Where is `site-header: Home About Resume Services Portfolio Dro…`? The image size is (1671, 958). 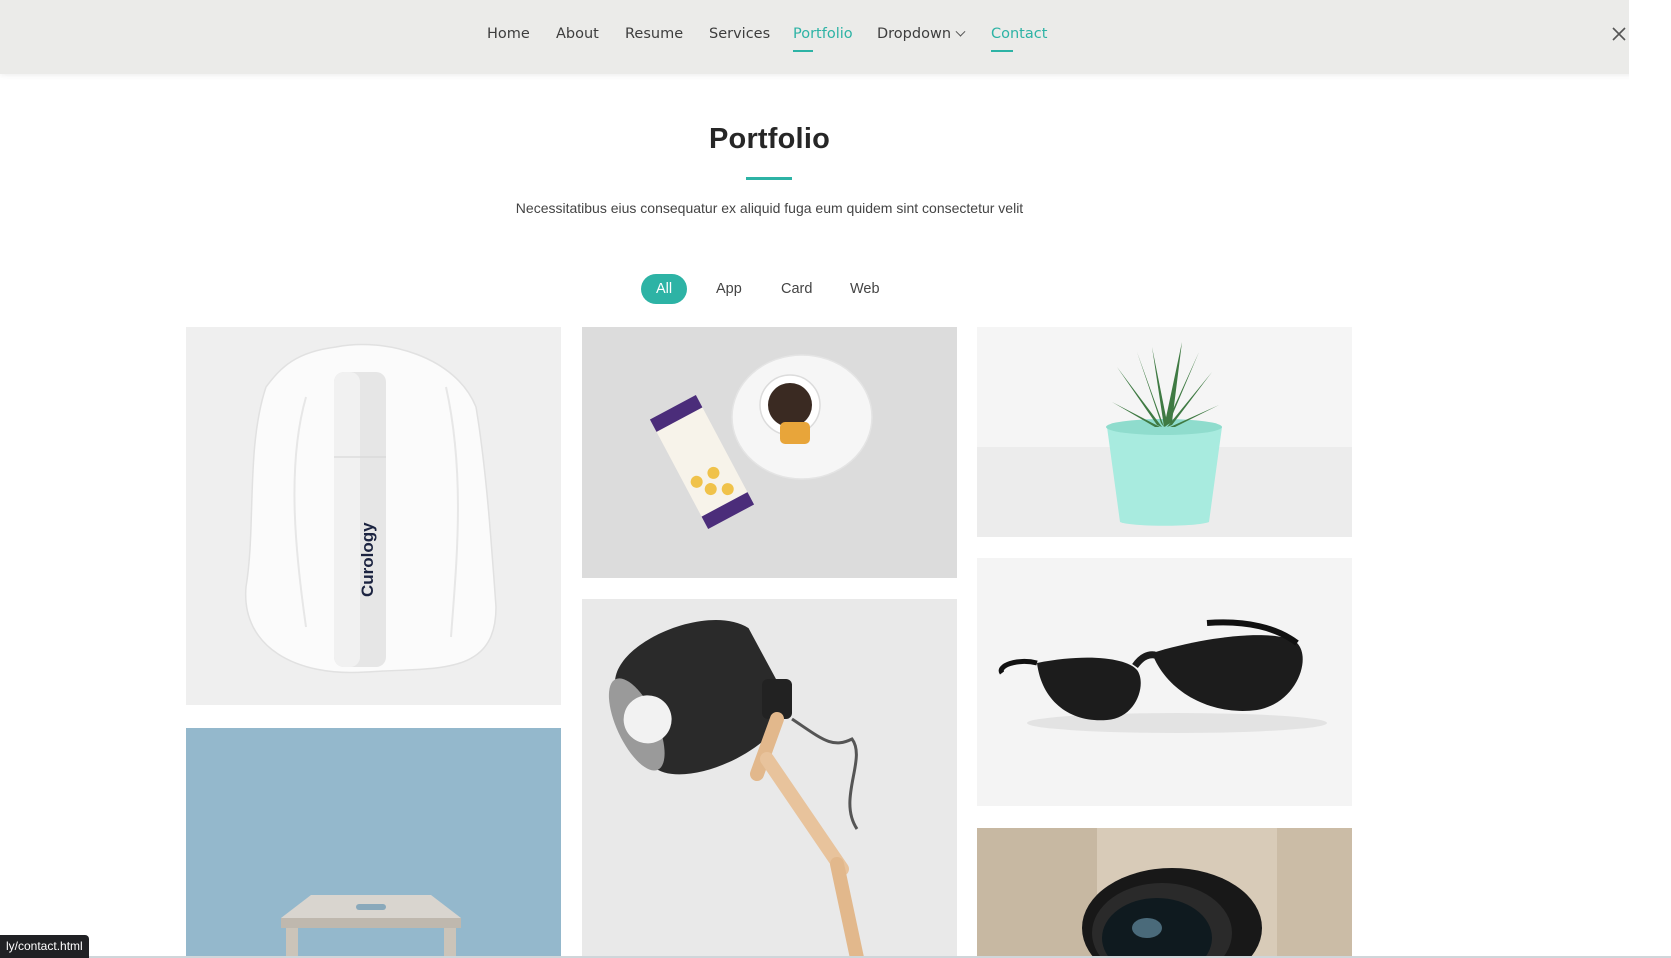
site-header: Home About Resume Services Portfolio Dro… is located at coordinates (835, 37).